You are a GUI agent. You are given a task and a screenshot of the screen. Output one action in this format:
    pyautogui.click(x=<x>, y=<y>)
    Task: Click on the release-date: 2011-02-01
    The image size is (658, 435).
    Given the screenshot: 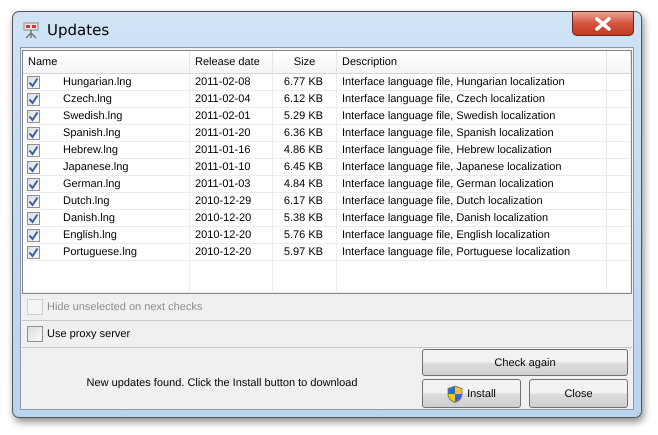 What is the action you would take?
    pyautogui.click(x=222, y=116)
    